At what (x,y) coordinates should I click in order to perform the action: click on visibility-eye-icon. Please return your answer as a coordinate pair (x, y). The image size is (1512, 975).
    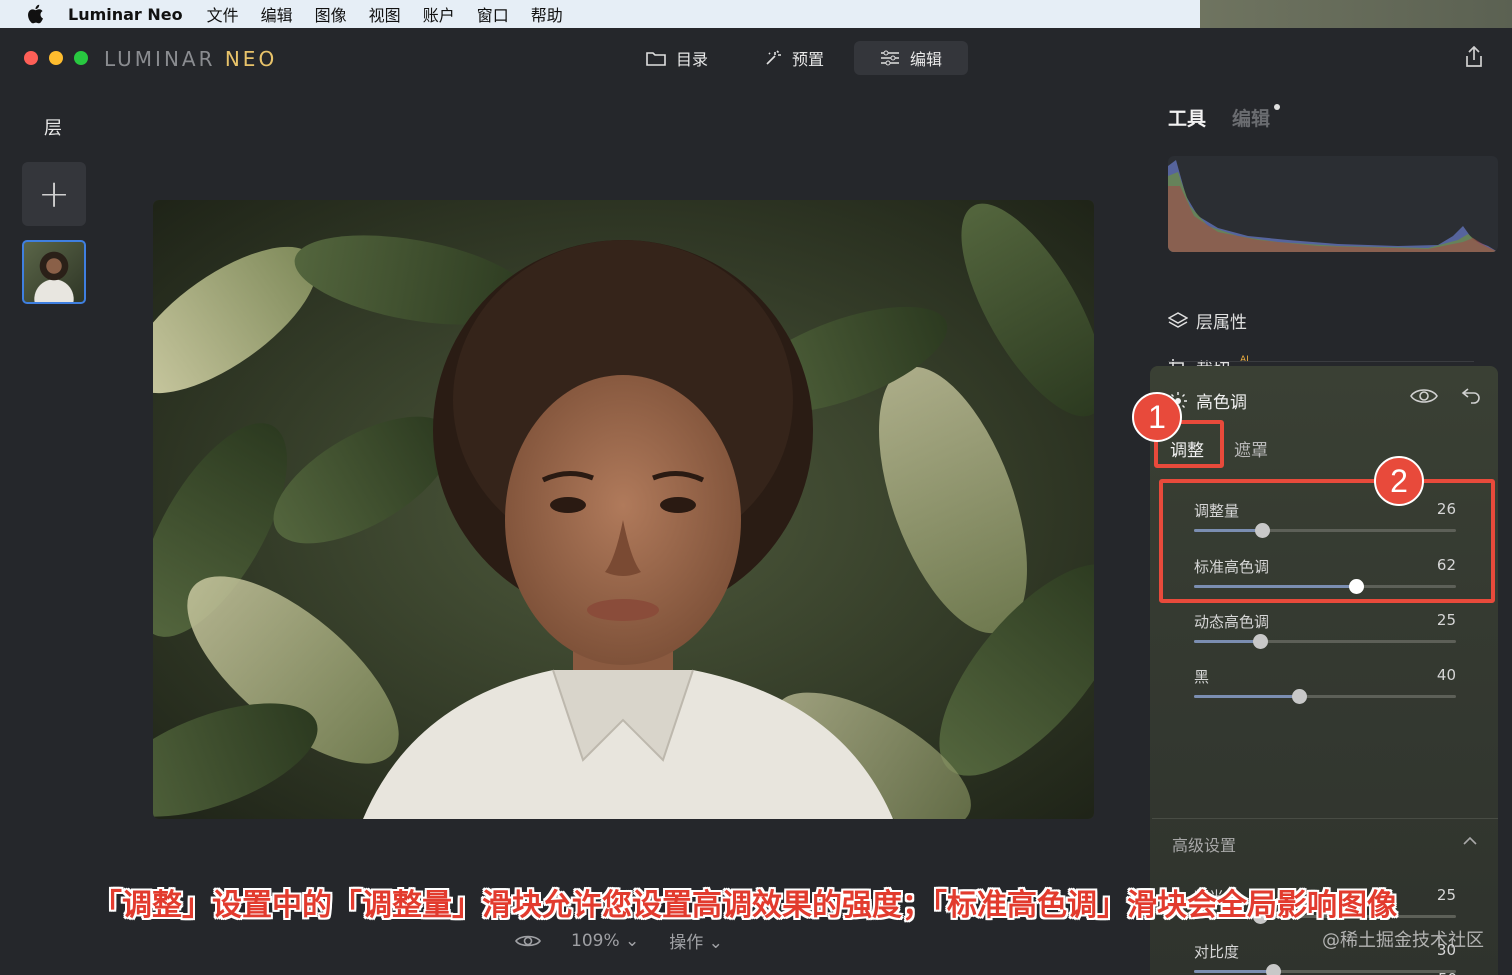
    Looking at the image, I should click on (1424, 396).